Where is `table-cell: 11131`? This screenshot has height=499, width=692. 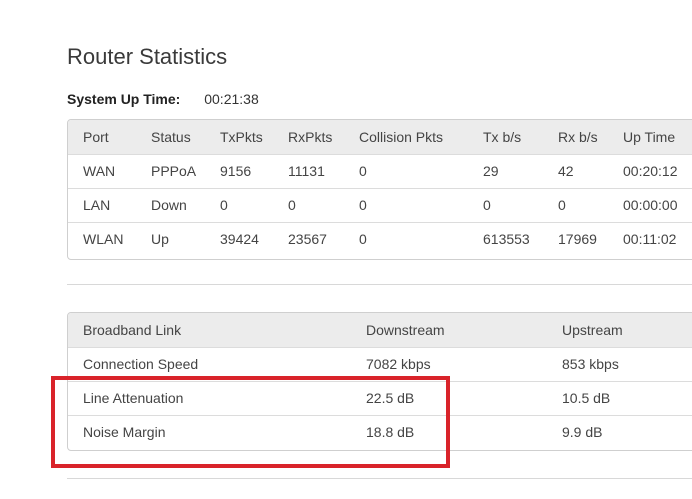 table-cell: 11131 is located at coordinates (306, 171).